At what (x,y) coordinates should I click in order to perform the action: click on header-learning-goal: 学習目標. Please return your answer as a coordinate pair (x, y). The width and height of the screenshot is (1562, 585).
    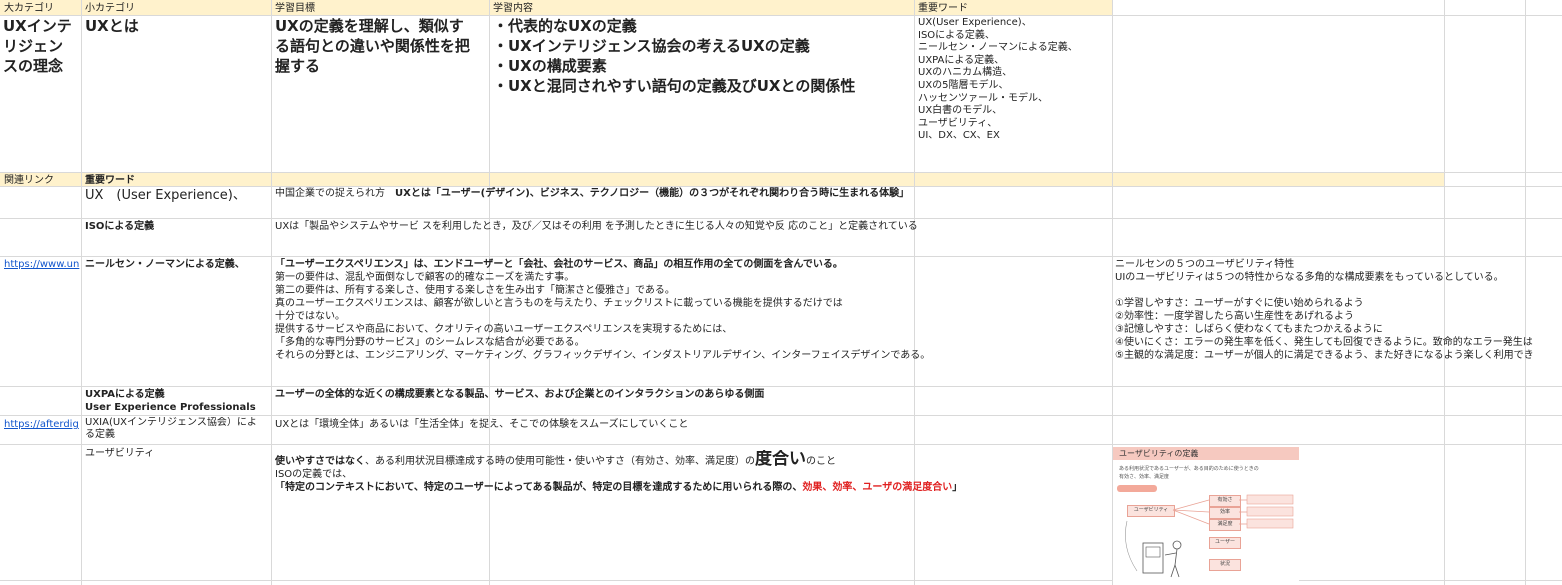
    Looking at the image, I should click on (295, 8).